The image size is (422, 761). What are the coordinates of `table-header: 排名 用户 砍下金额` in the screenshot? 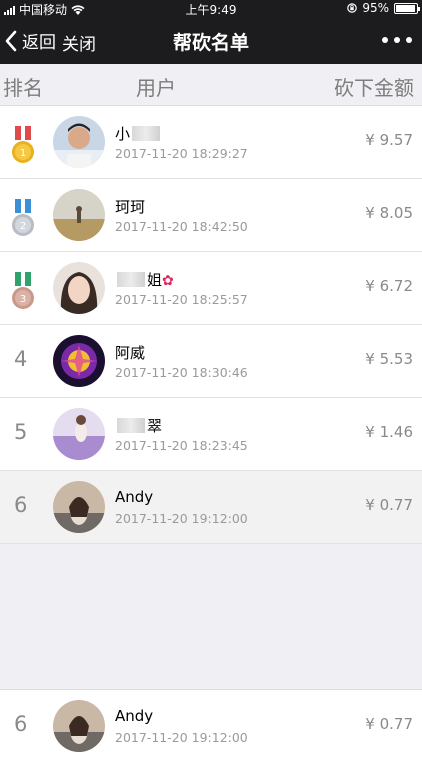 It's located at (211, 85).